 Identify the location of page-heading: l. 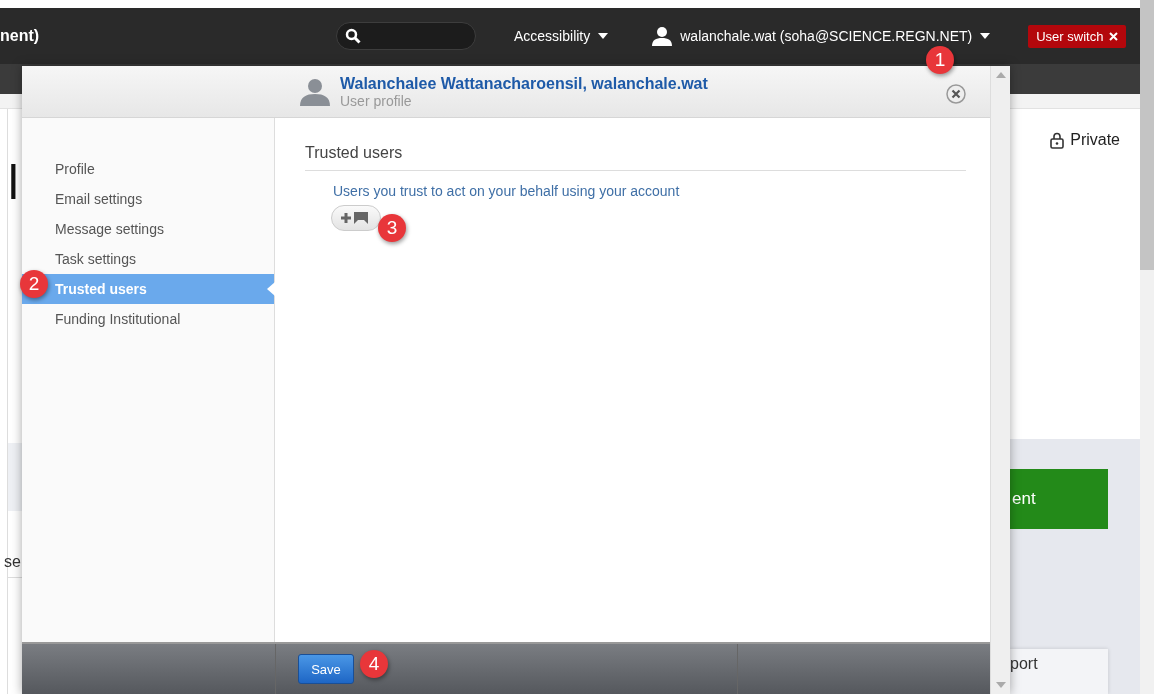
(14, 183).